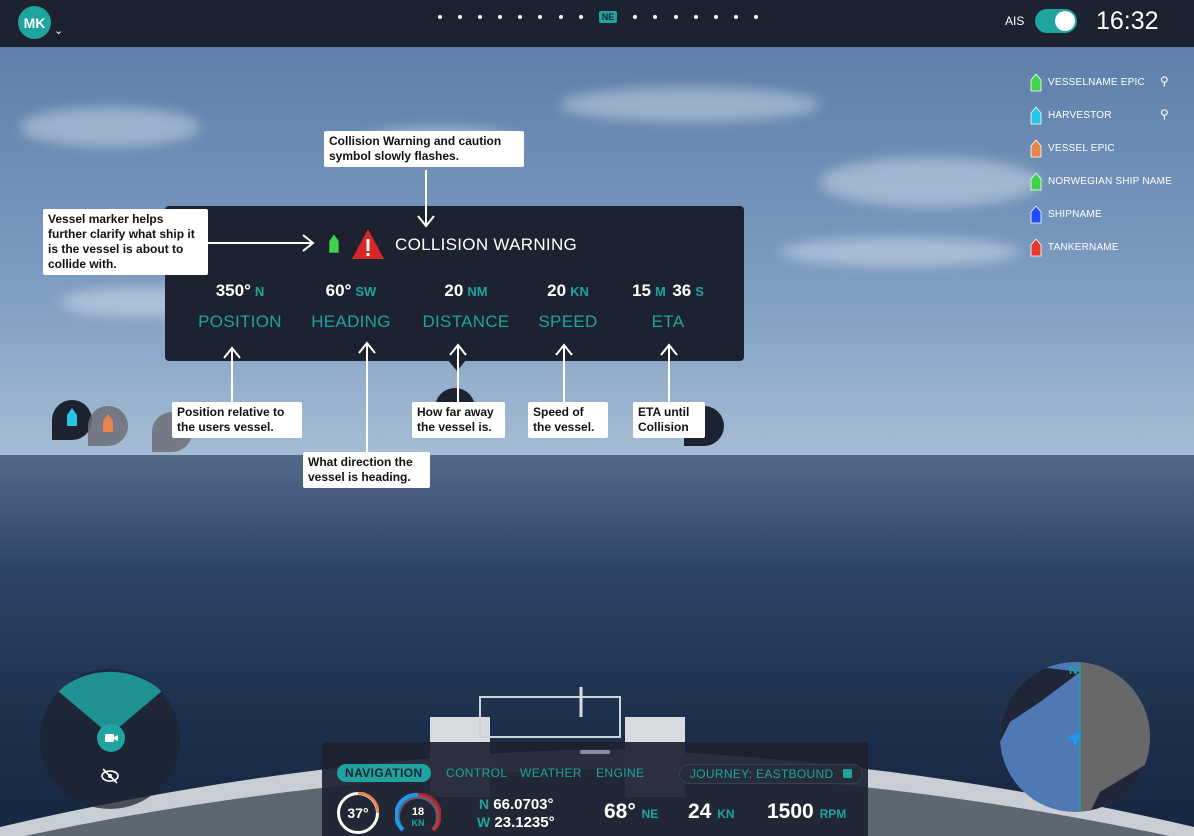 This screenshot has height=836, width=1194. I want to click on rudder-value: 37°, so click(358, 813).